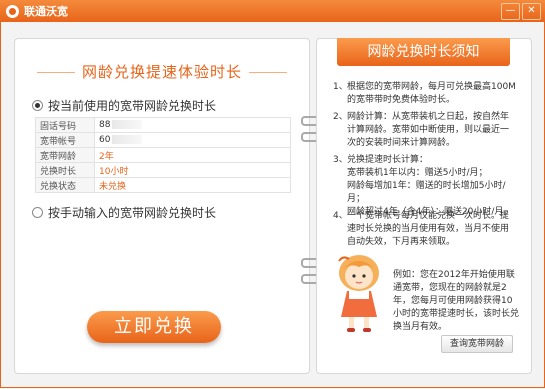  What do you see at coordinates (65, 140) in the screenshot?
I see `account-label: 宽带帐号` at bounding box center [65, 140].